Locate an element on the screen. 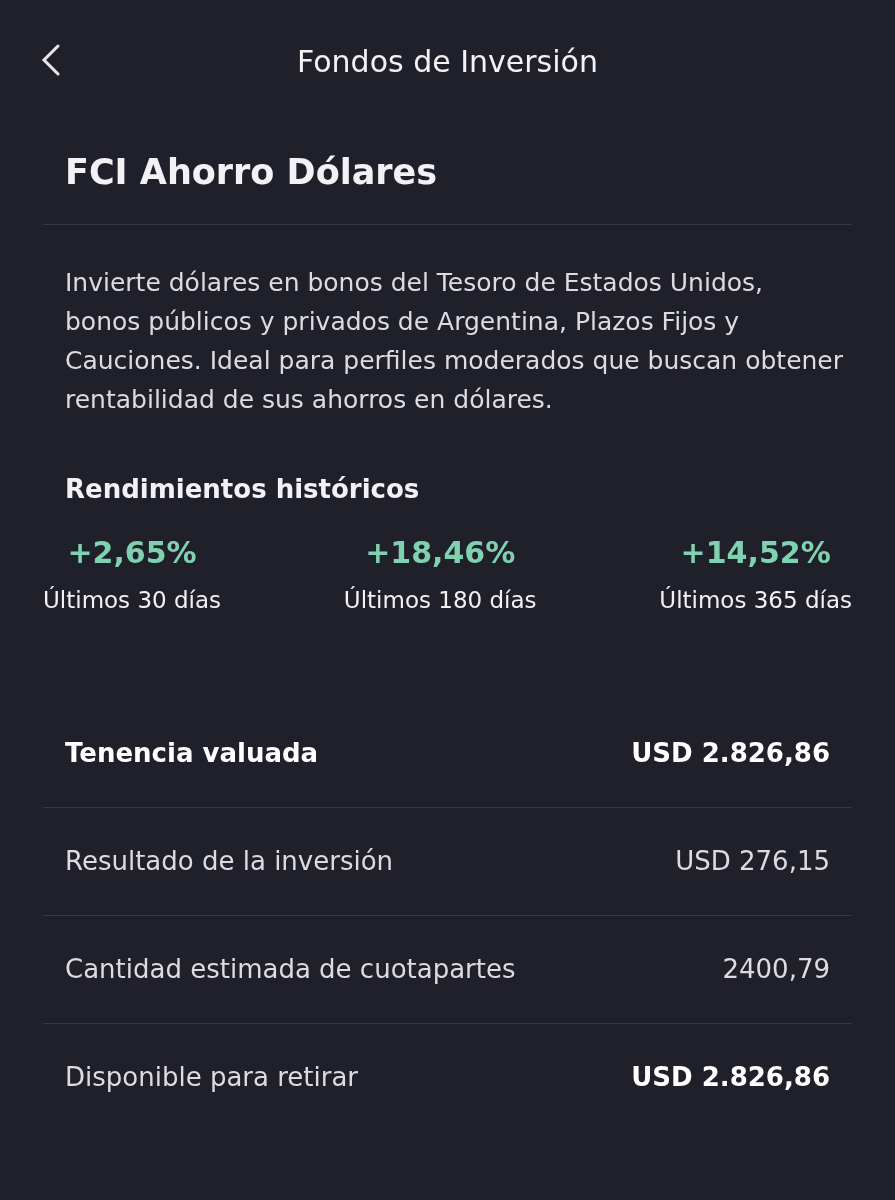  detail-label: Tenencia valuada is located at coordinates (192, 753).